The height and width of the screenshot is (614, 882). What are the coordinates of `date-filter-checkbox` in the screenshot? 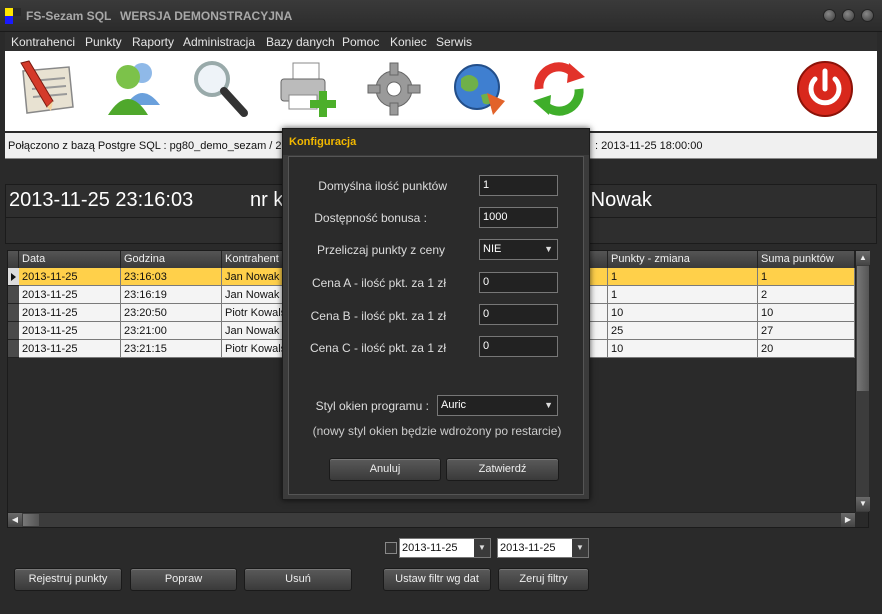 It's located at (391, 548).